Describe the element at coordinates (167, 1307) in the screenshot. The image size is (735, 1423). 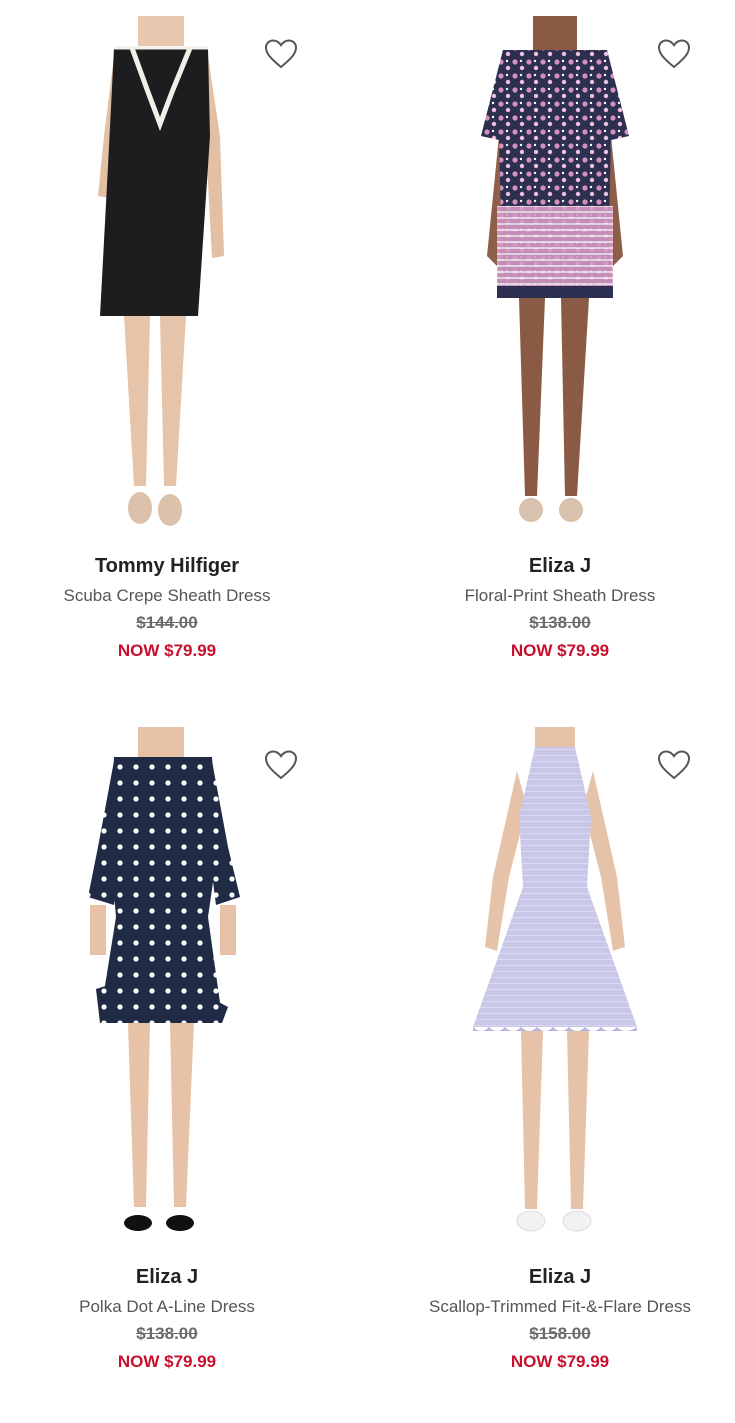
I see `product-name: Polka Dot A-Line Dress` at that location.